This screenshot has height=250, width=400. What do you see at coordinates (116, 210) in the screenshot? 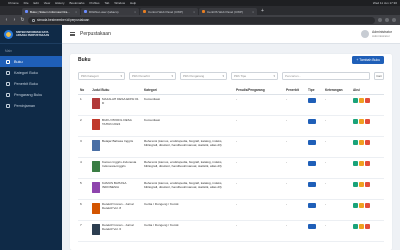
I see `cell-judul: Detektif Conan - Jurnal Detektif Vol. 8` at bounding box center [116, 210].